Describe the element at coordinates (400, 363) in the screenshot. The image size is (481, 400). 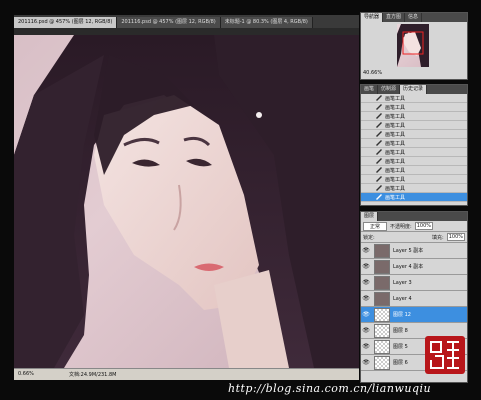
I see `layer-name: 图层 6` at that location.